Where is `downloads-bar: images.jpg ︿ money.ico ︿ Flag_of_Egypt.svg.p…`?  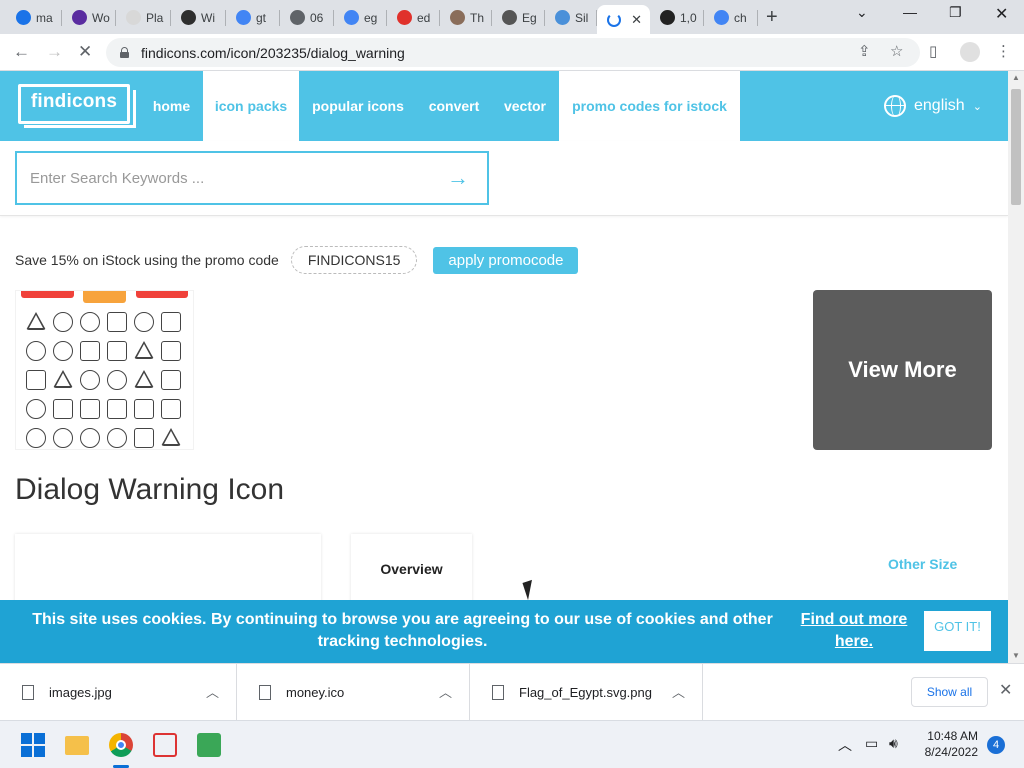
downloads-bar: images.jpg ︿ money.ico ︿ Flag_of_Egypt.svg.p… is located at coordinates (512, 692).